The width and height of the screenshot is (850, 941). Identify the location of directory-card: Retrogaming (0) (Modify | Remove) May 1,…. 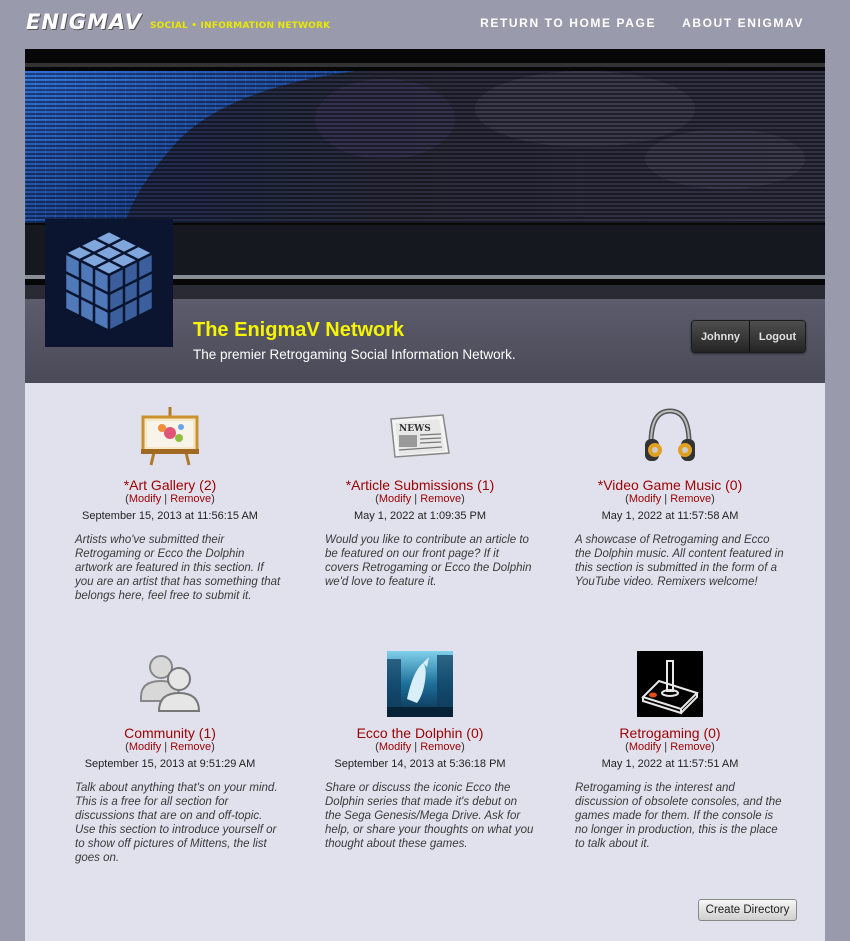
(670, 751).